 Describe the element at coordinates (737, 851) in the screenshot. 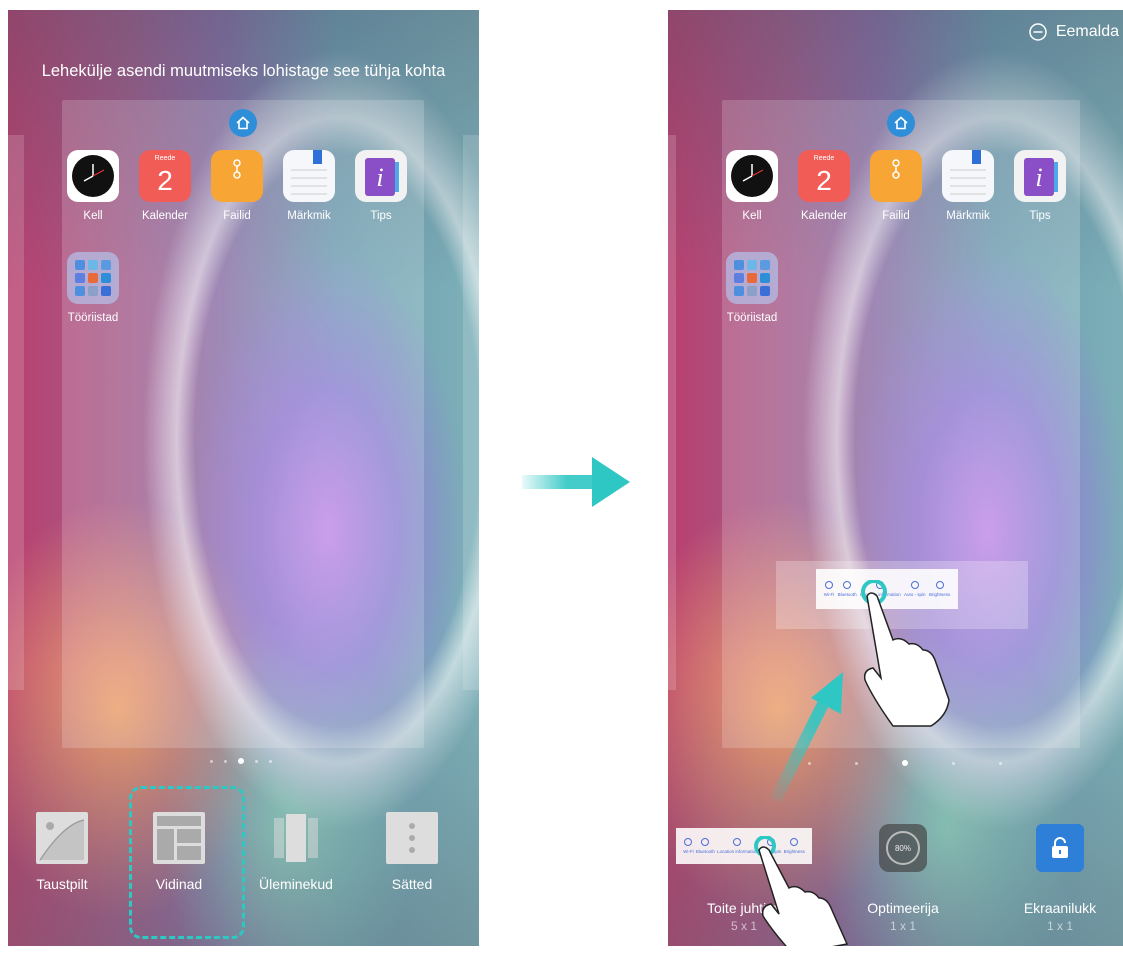

I see `toggle-label: Location information` at that location.